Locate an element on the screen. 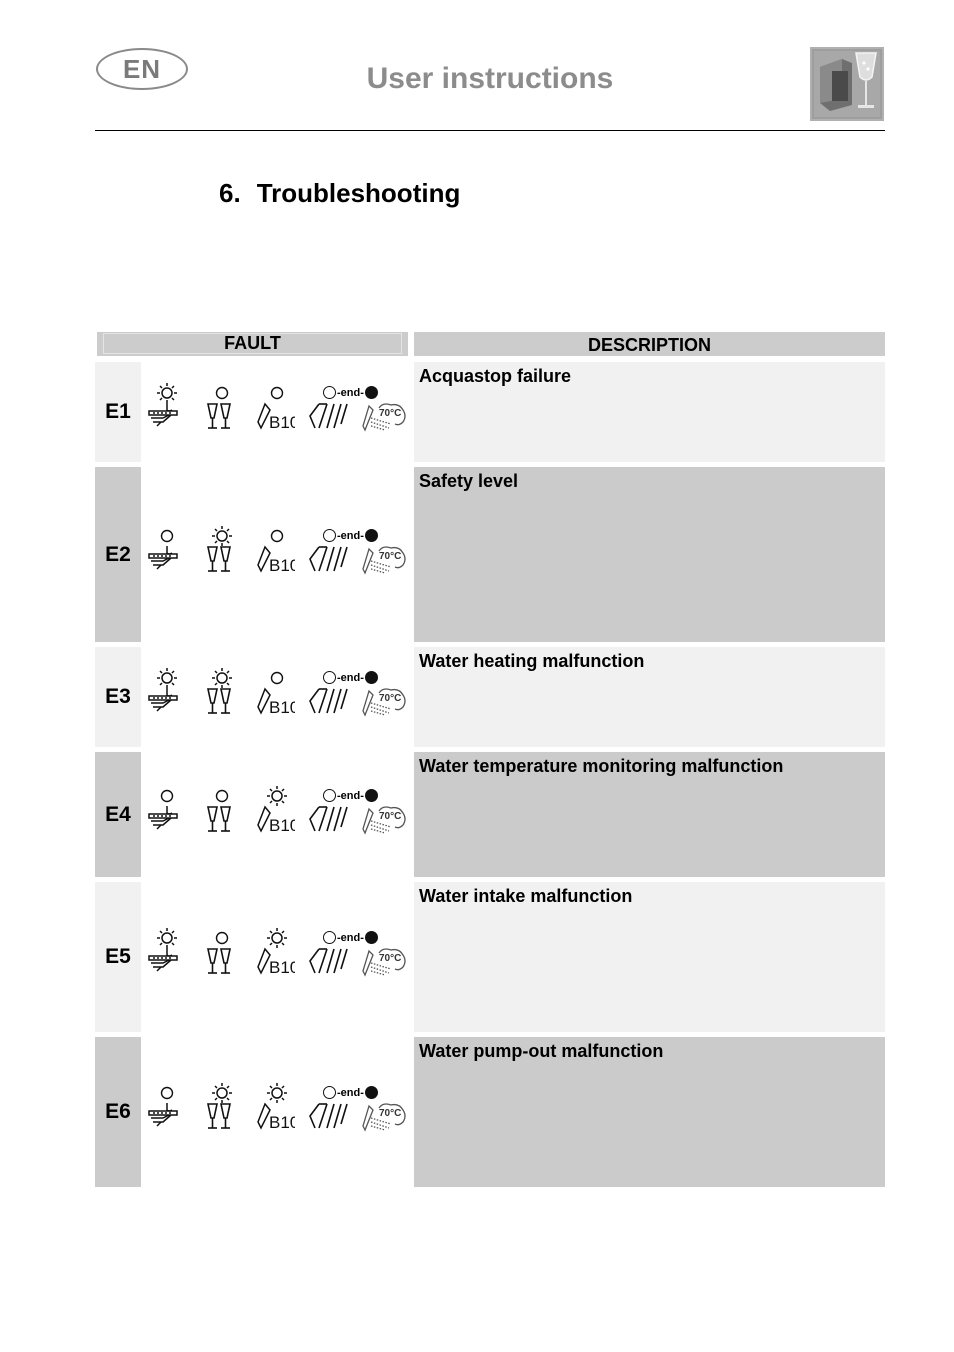  fault-code-cell: E2 is located at coordinates (118, 554).